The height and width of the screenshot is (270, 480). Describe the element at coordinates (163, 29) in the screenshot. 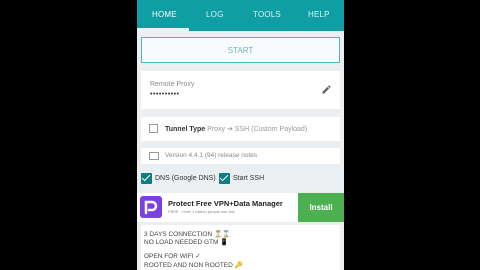

I see `active-tab-indicator` at that location.